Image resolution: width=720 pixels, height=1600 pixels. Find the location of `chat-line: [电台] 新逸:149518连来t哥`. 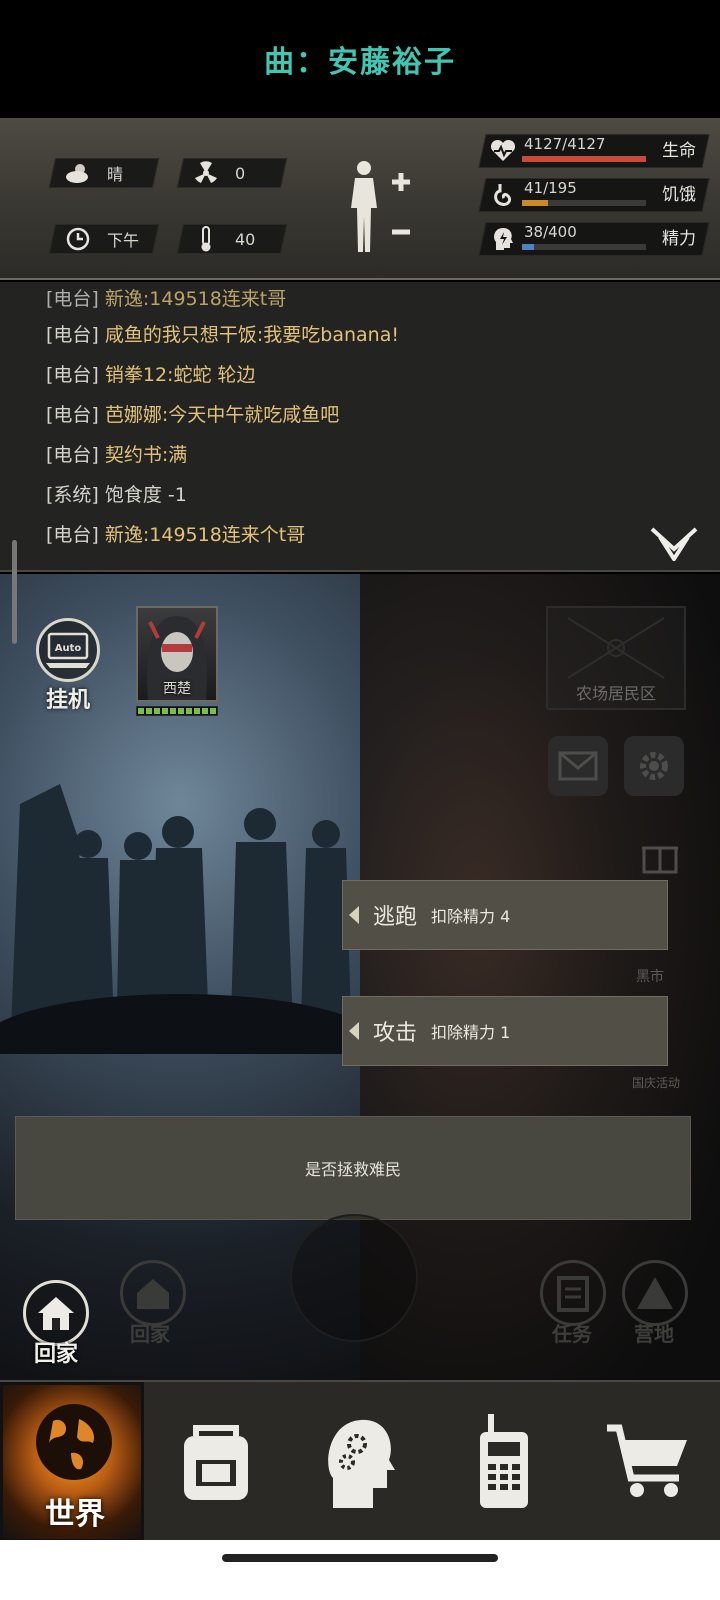

chat-line: [电台] 新逸:149518连来t哥 is located at coordinates (166, 299).